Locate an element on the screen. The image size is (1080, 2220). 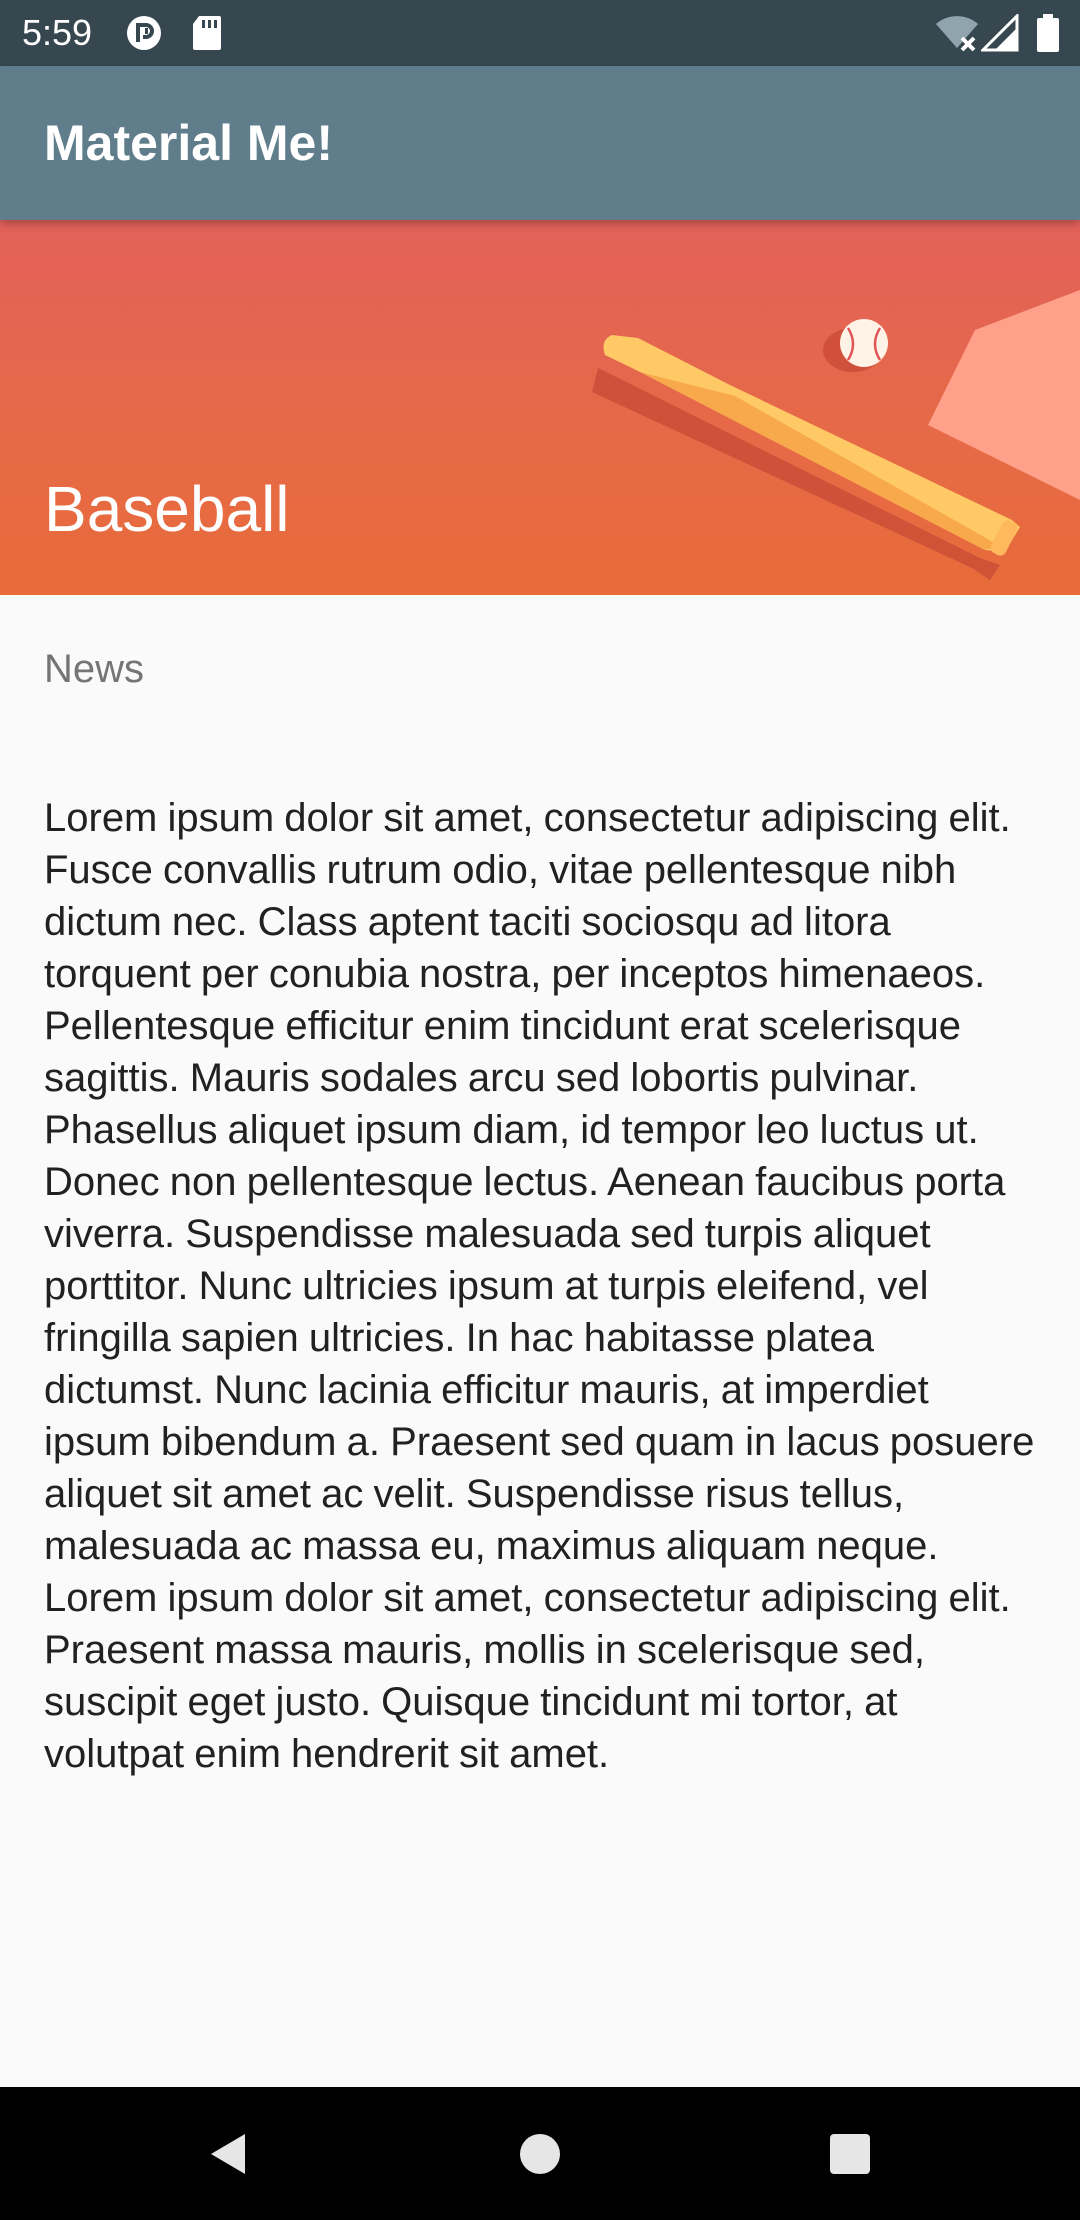
home-button is located at coordinates (540, 2153).